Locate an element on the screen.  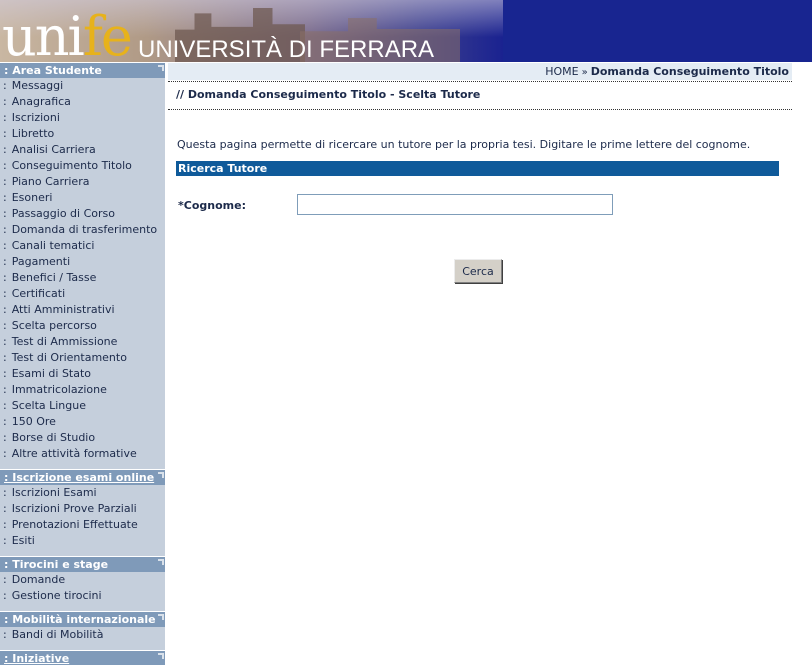
sidebar-item: : Prenotazioni Effettuate is located at coordinates (82, 525).